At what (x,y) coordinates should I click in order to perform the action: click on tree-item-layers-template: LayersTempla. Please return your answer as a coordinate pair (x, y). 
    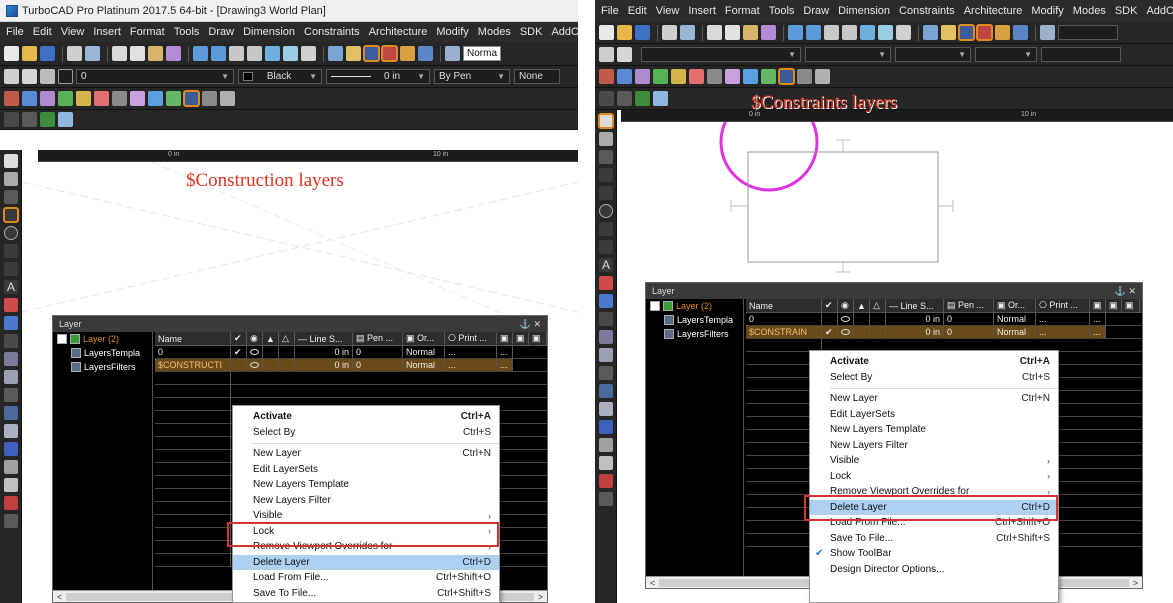
    Looking at the image, I should click on (102, 353).